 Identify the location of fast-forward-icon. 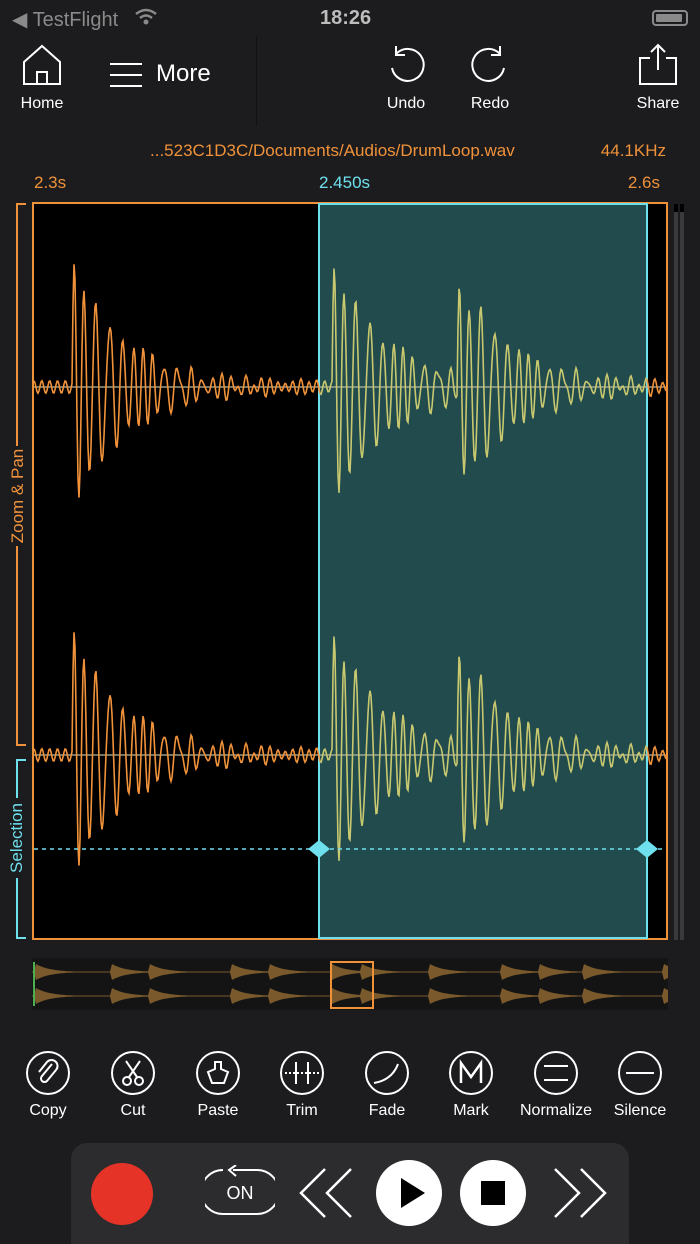
(580, 1193).